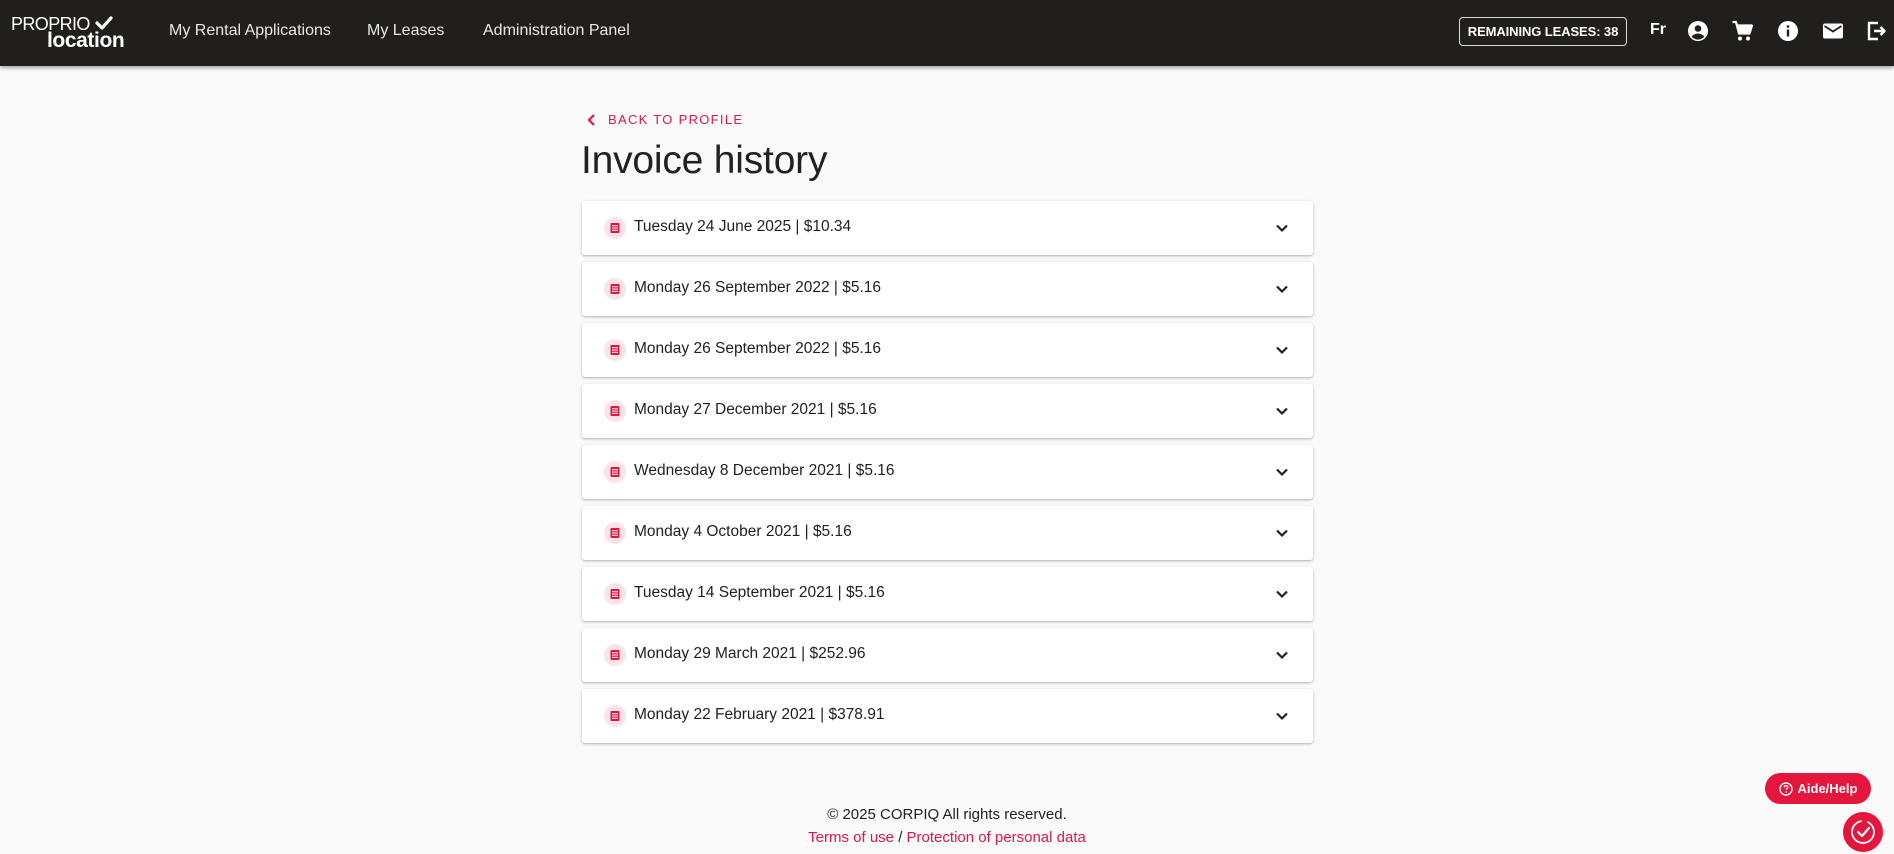  What do you see at coordinates (851, 837) in the screenshot?
I see `terms-of-use-link: Terms of use` at bounding box center [851, 837].